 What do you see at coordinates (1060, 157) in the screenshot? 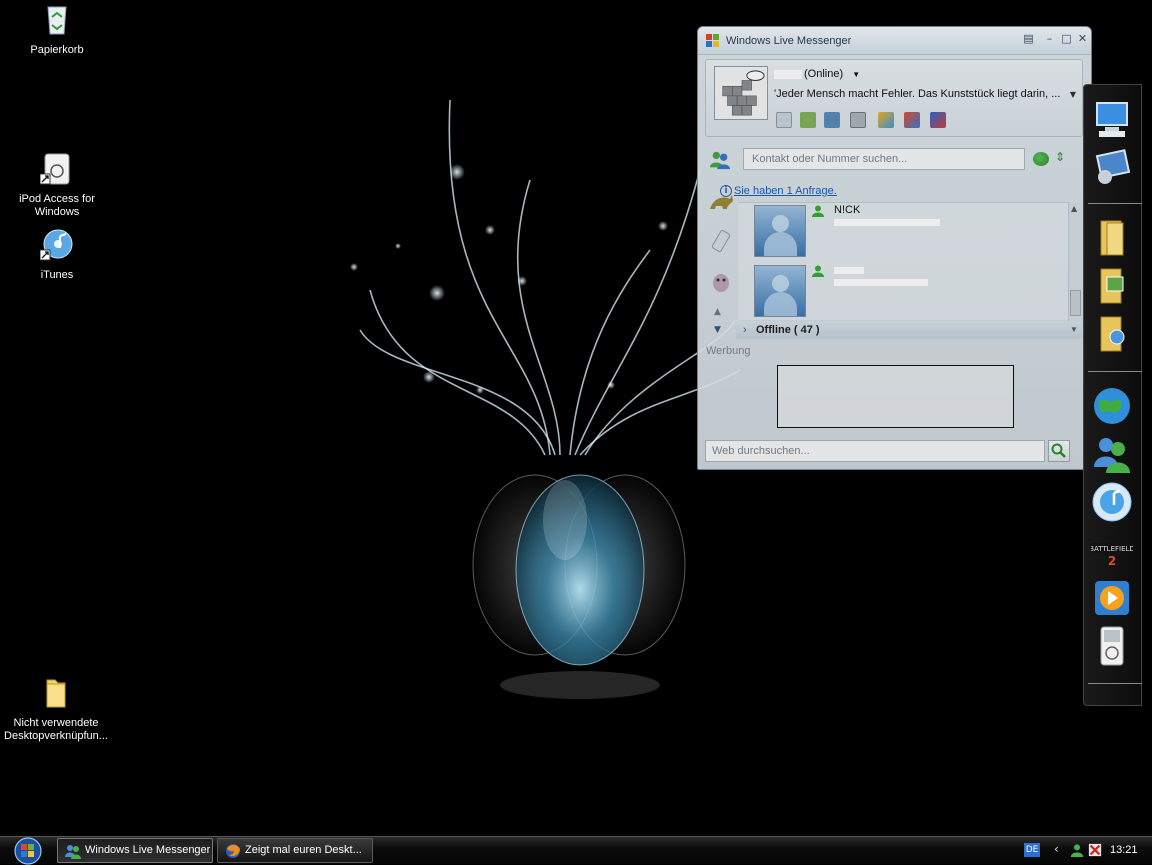
I see `sort-icon: ⇕` at bounding box center [1060, 157].